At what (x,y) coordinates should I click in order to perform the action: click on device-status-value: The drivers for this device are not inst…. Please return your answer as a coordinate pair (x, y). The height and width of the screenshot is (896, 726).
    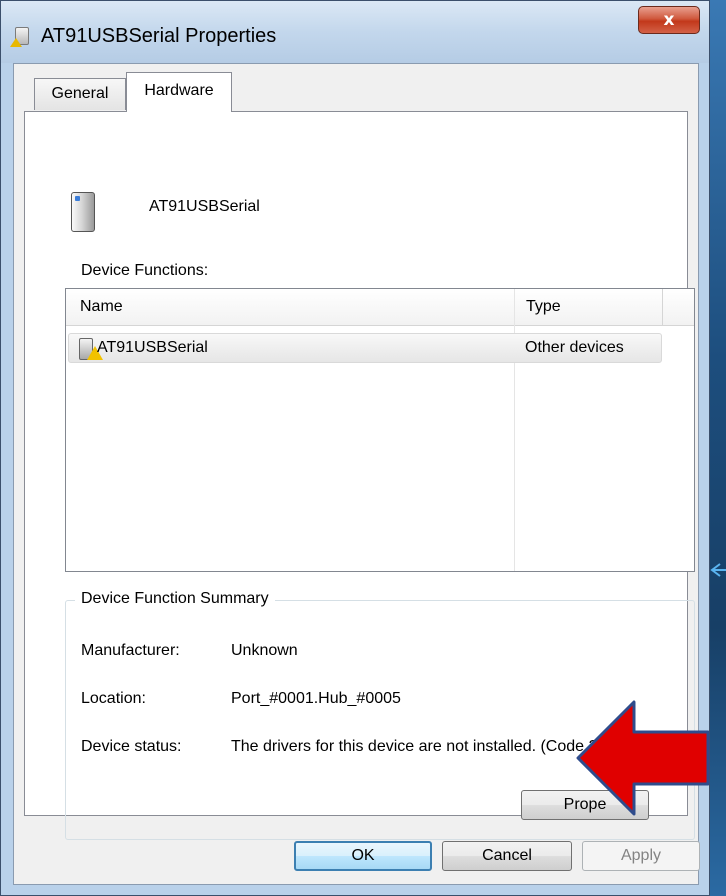
    Looking at the image, I should click on (421, 746).